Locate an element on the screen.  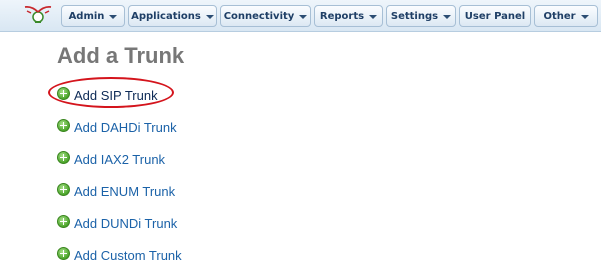
add-enum-trunk-link: Add ENUM Trunk is located at coordinates (116, 191).